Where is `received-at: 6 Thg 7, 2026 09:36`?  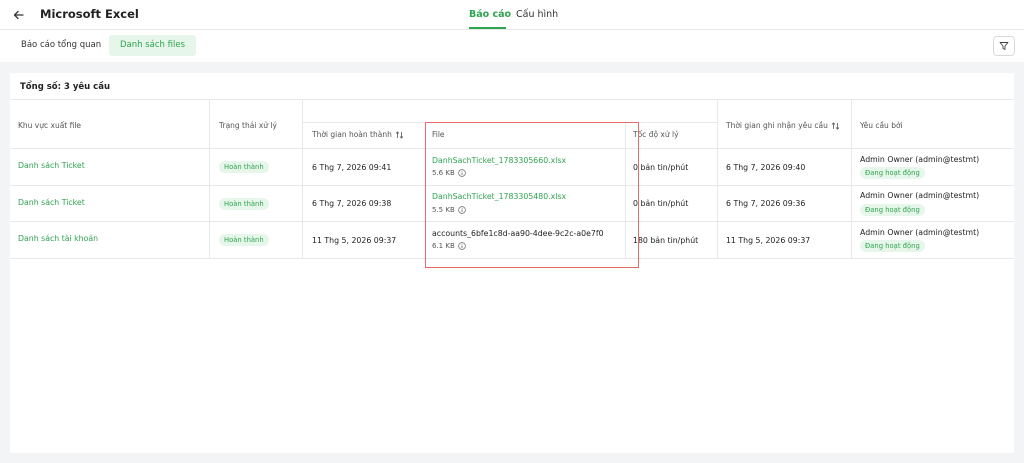
received-at: 6 Thg 7, 2026 09:36 is located at coordinates (766, 203).